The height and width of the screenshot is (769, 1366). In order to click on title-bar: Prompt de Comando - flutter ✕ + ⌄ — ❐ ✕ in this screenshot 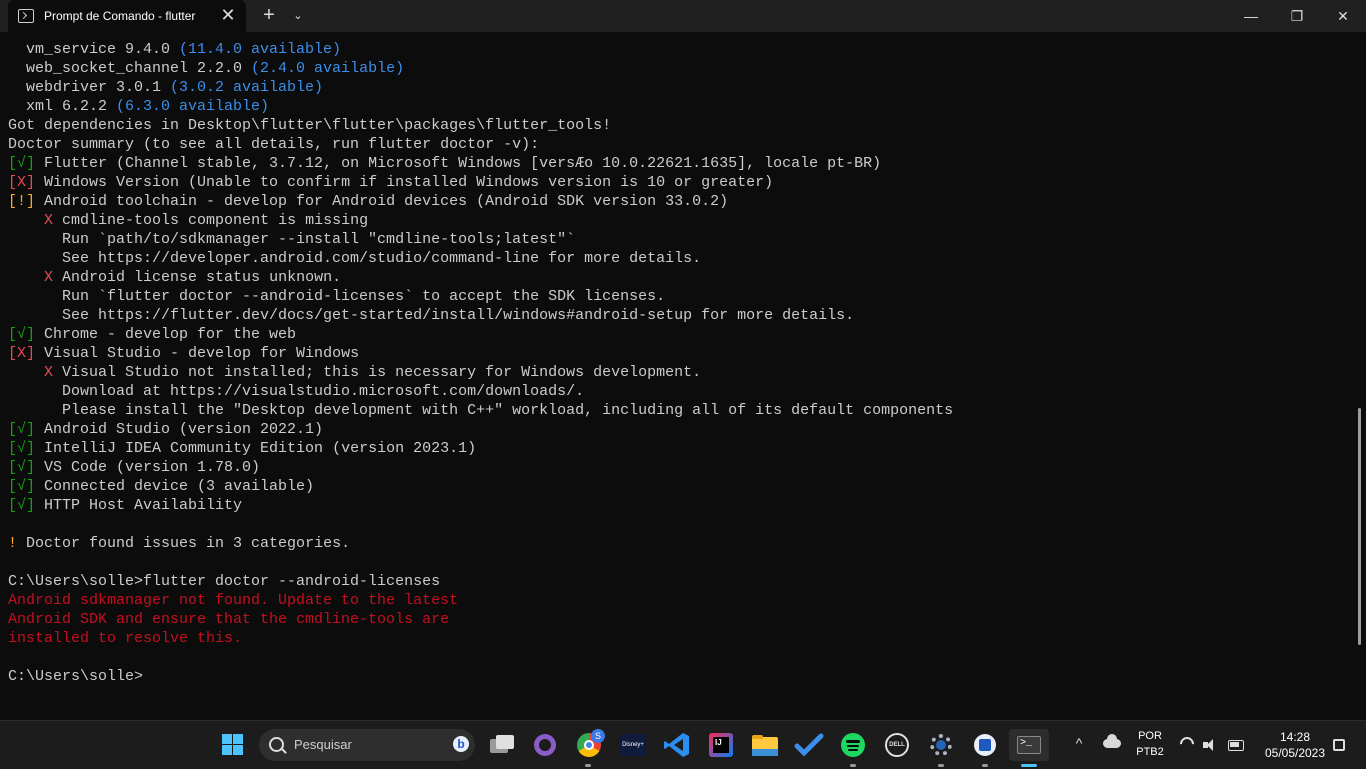, I will do `click(683, 16)`.